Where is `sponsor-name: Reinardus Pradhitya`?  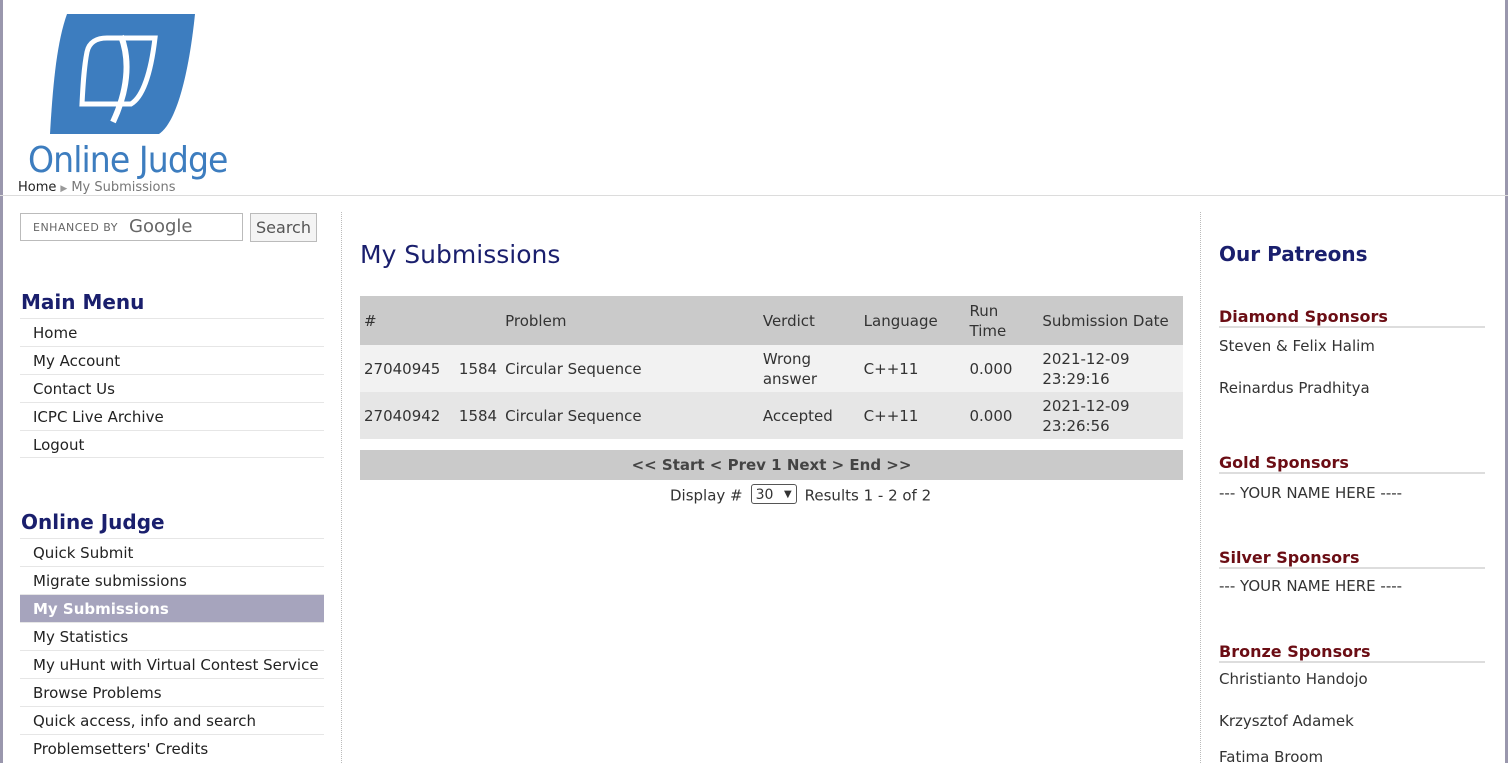 sponsor-name: Reinardus Pradhitya is located at coordinates (1294, 388).